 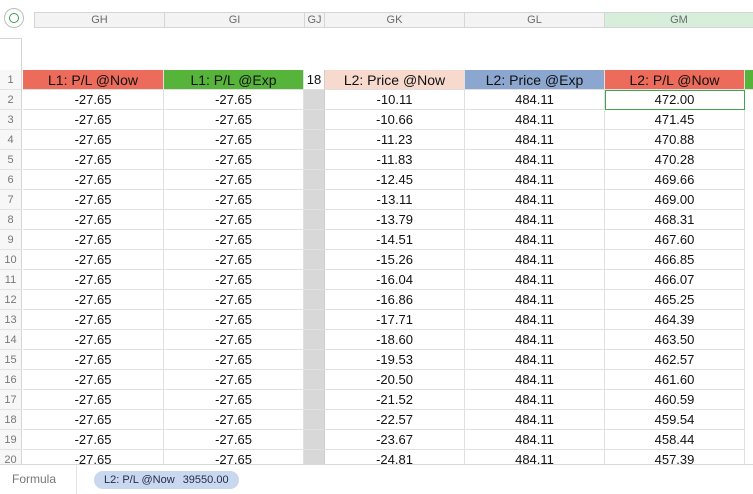 What do you see at coordinates (11, 280) in the screenshot?
I see `row-number: 11` at bounding box center [11, 280].